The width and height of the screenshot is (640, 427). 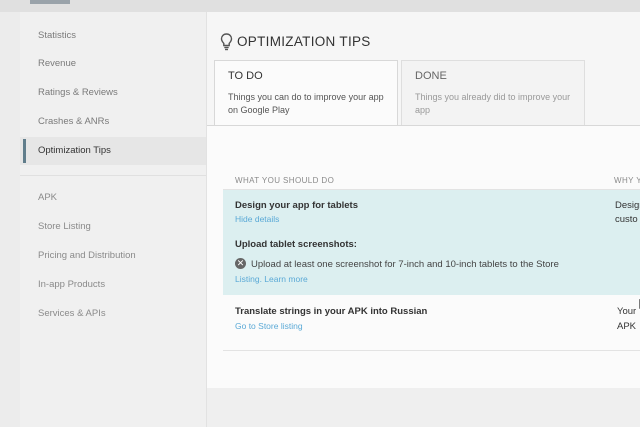 What do you see at coordinates (113, 151) in the screenshot?
I see `sidebar-item-optimization-tips: Optimization Tips` at bounding box center [113, 151].